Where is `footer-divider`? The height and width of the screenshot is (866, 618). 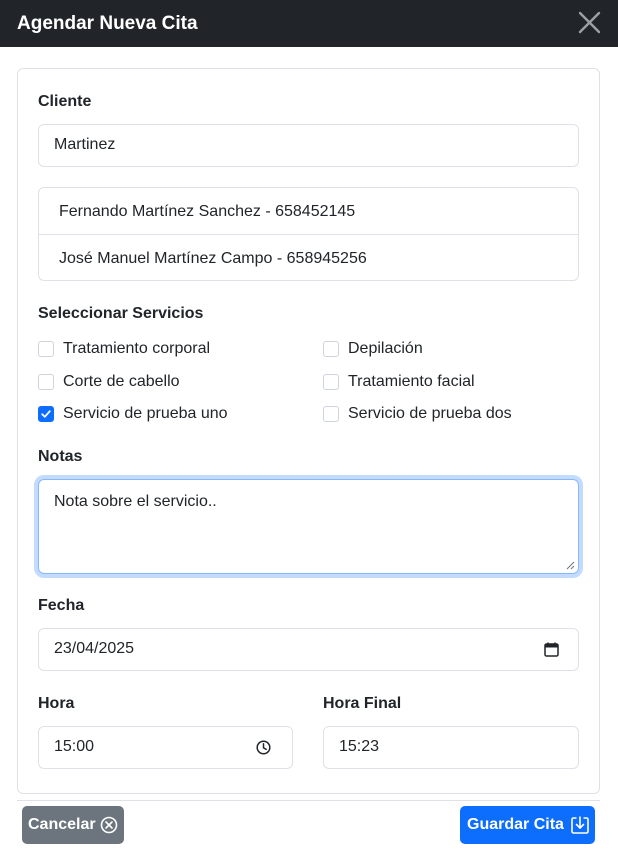 footer-divider is located at coordinates (308, 800).